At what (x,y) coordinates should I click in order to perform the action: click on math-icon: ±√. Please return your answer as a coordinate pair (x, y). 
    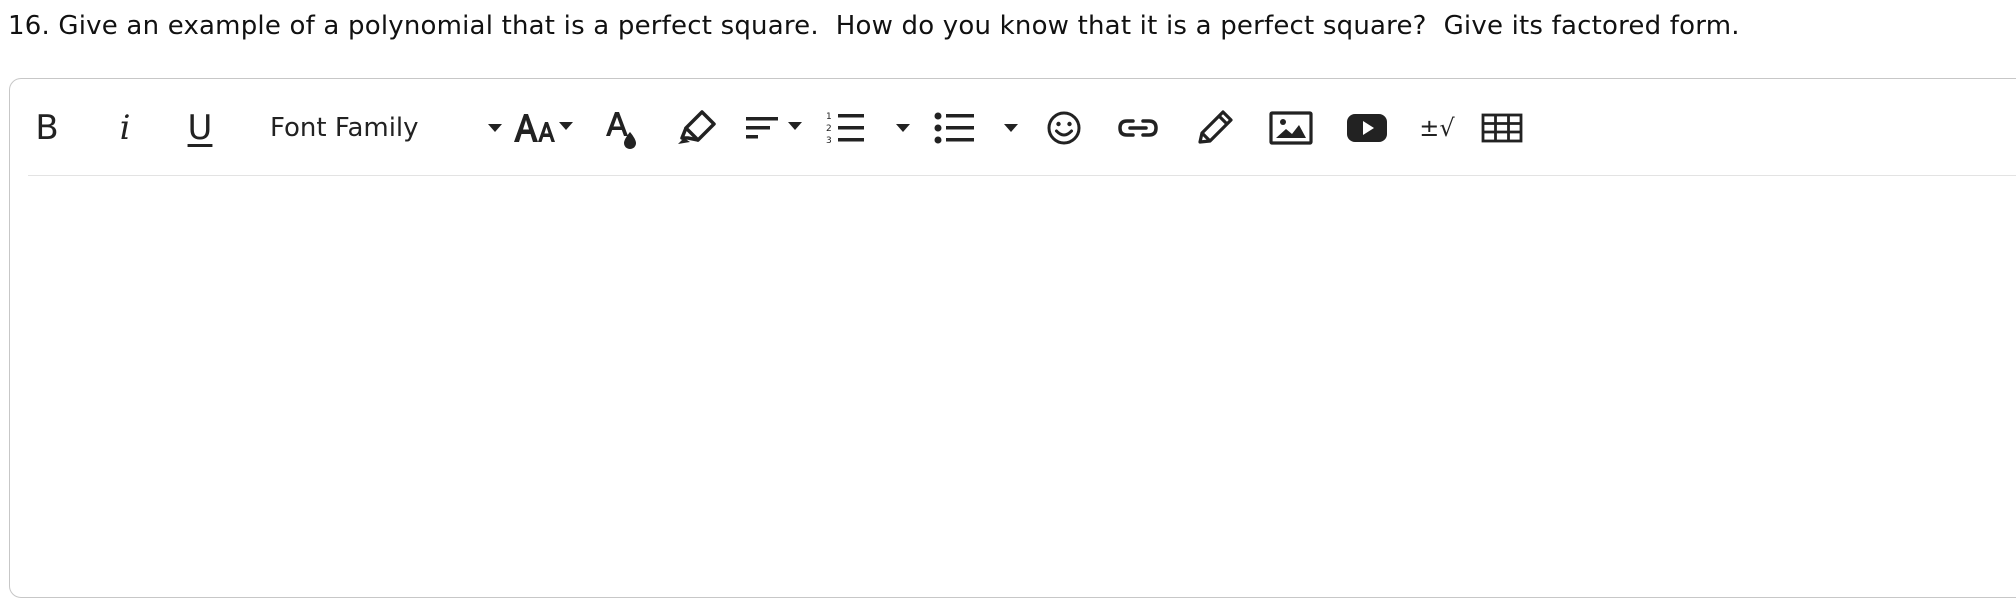
    Looking at the image, I should click on (1437, 128).